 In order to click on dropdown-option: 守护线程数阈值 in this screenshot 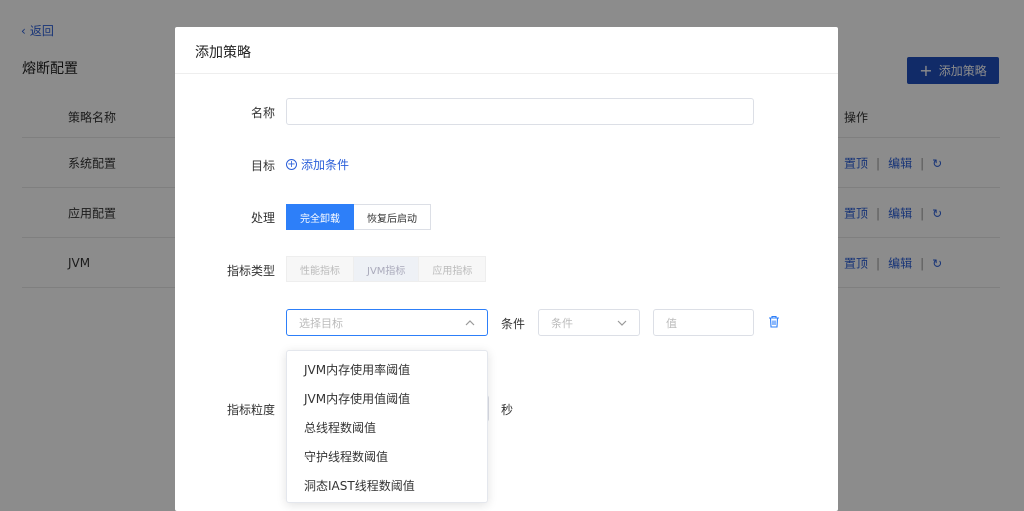, I will do `click(387, 456)`.